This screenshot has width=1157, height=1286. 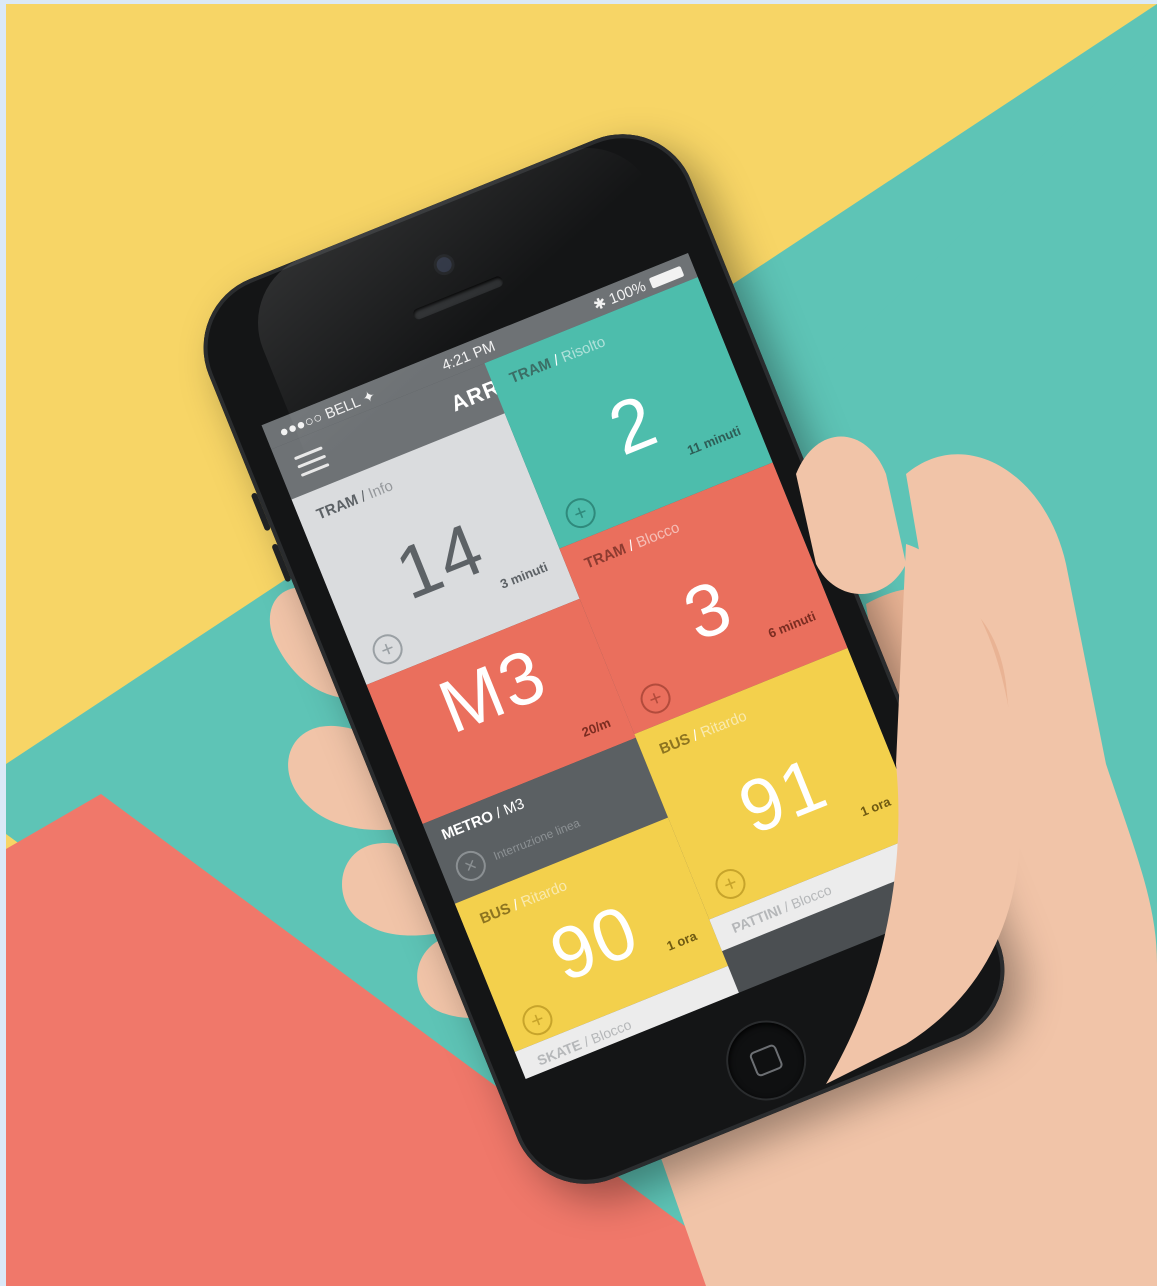 I want to click on metro-detail: Interruzione linea, so click(x=536, y=839).